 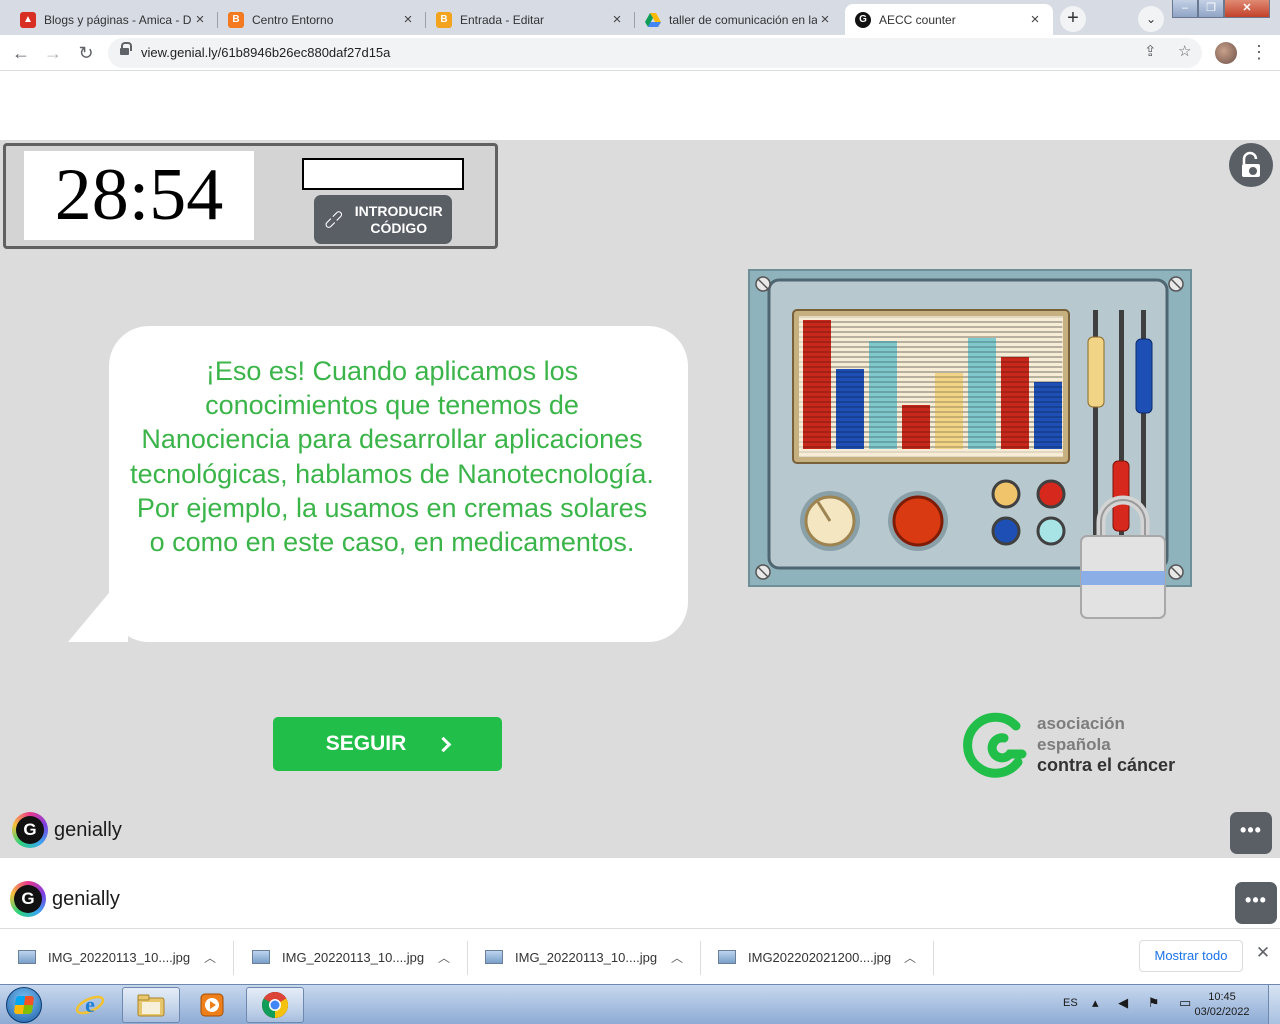 What do you see at coordinates (820, 957) in the screenshot?
I see `download-filename: IMG202202021200....jpg` at bounding box center [820, 957].